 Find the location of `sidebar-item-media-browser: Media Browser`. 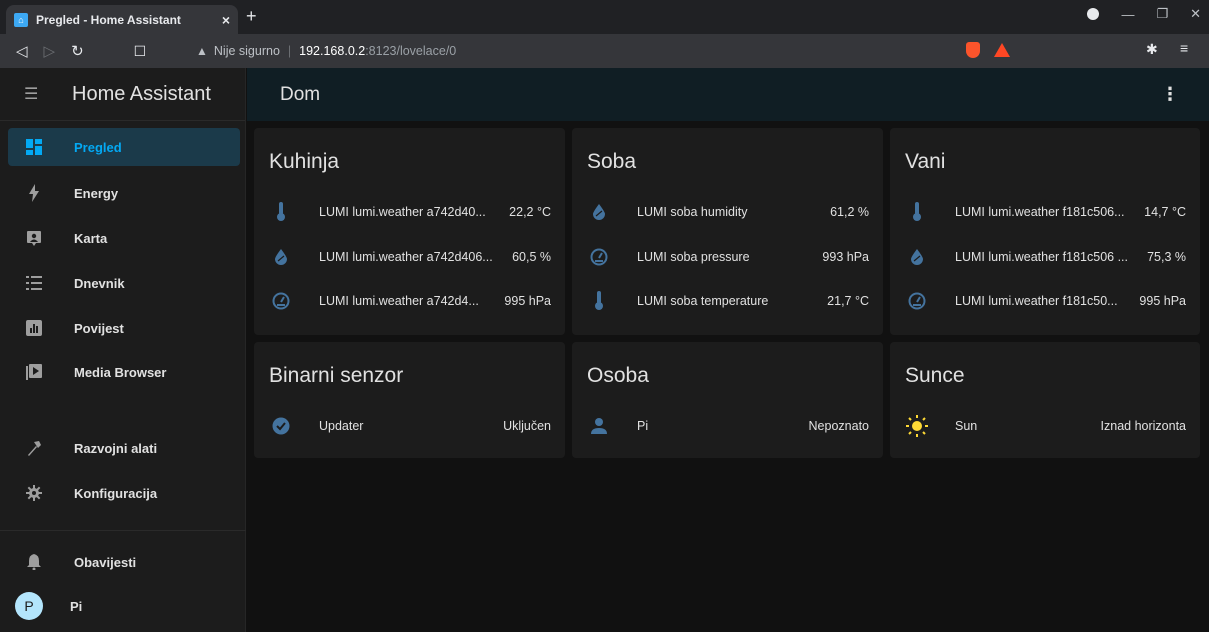

sidebar-item-media-browser: Media Browser is located at coordinates (124, 372).